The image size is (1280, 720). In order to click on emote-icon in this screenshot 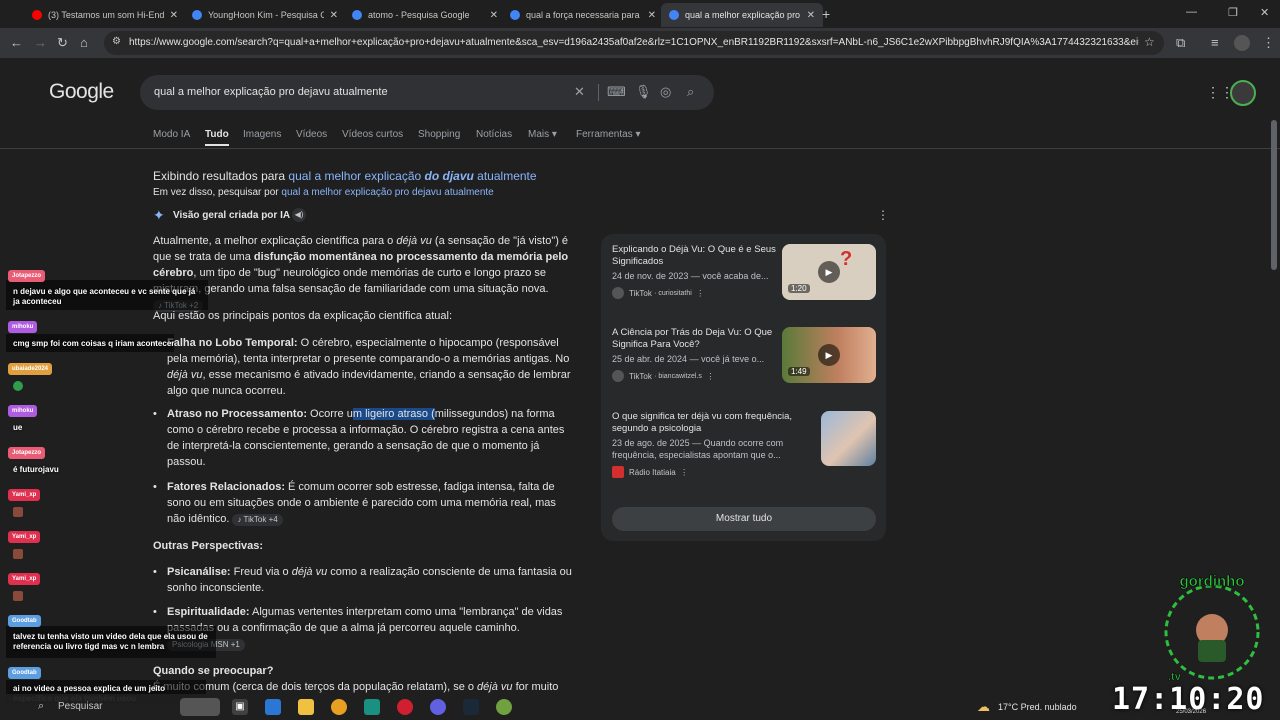, I will do `click(18, 596)`.